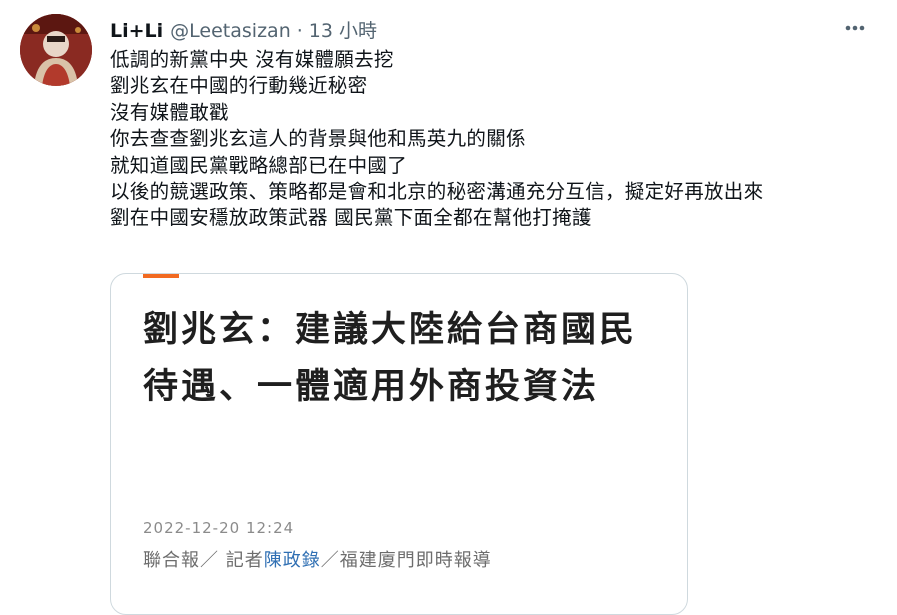  Describe the element at coordinates (351, 218) in the screenshot. I see `tweet-text-line: 劉在中國安穩放政策武器 國民黨下面全都在幫他打掩護` at that location.